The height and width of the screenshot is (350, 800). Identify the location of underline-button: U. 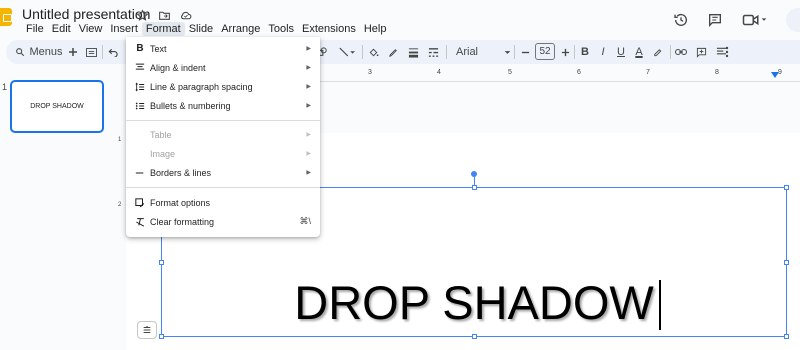
(621, 52).